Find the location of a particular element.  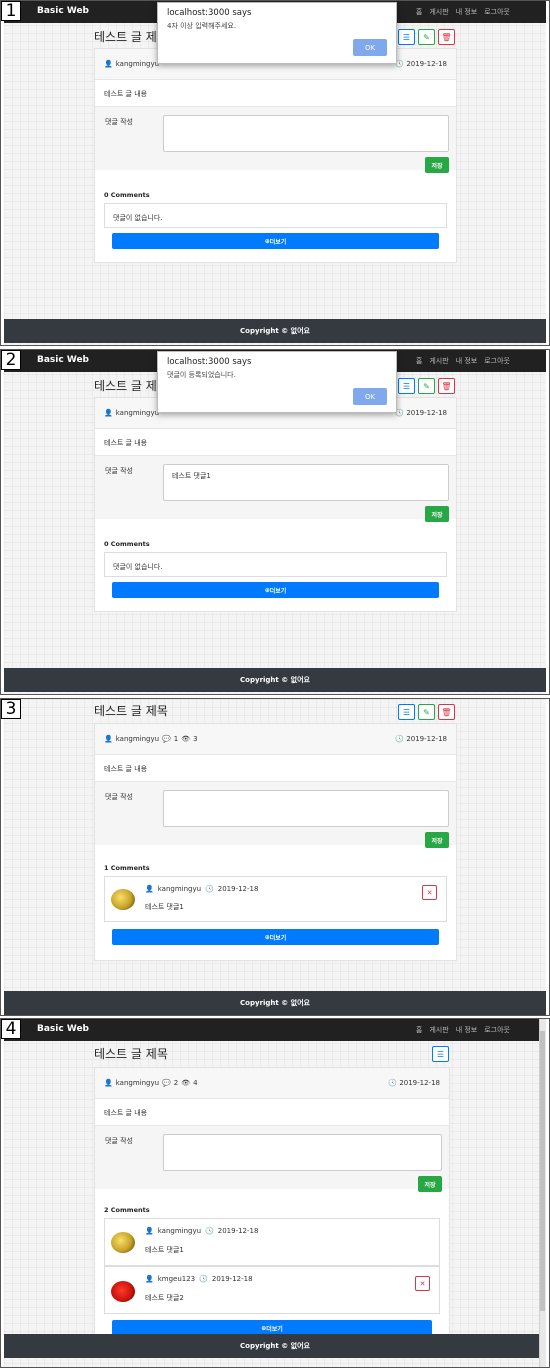

post-actions: ☰ is located at coordinates (440, 1054).